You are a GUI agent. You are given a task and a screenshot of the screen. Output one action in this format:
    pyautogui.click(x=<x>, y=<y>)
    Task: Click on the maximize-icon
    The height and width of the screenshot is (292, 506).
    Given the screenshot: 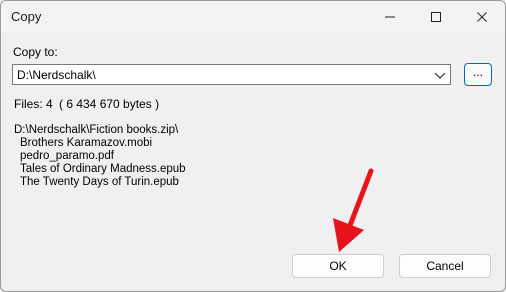 What is the action you would take?
    pyautogui.click(x=436, y=17)
    